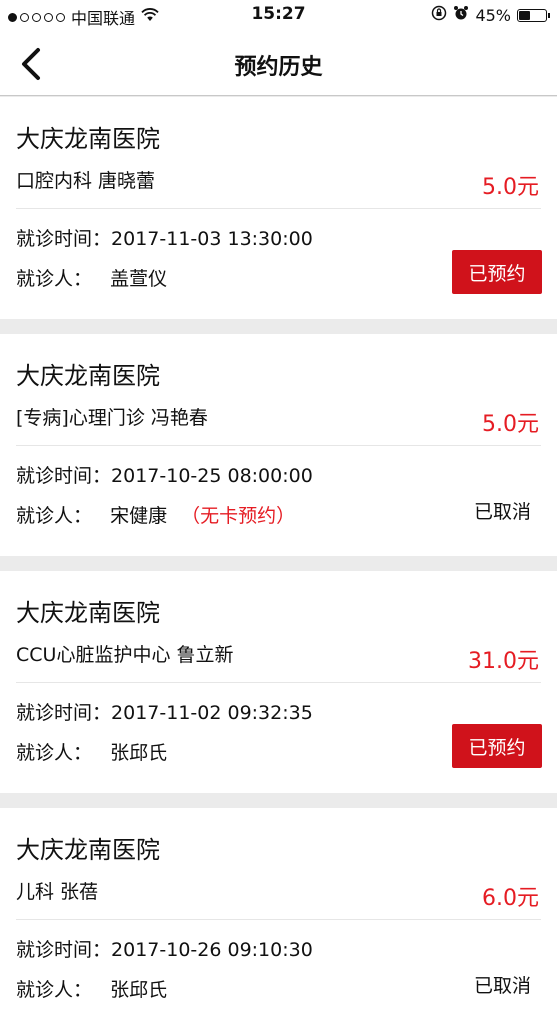  Describe the element at coordinates (503, 661) in the screenshot. I see `price: 31.0元` at that location.